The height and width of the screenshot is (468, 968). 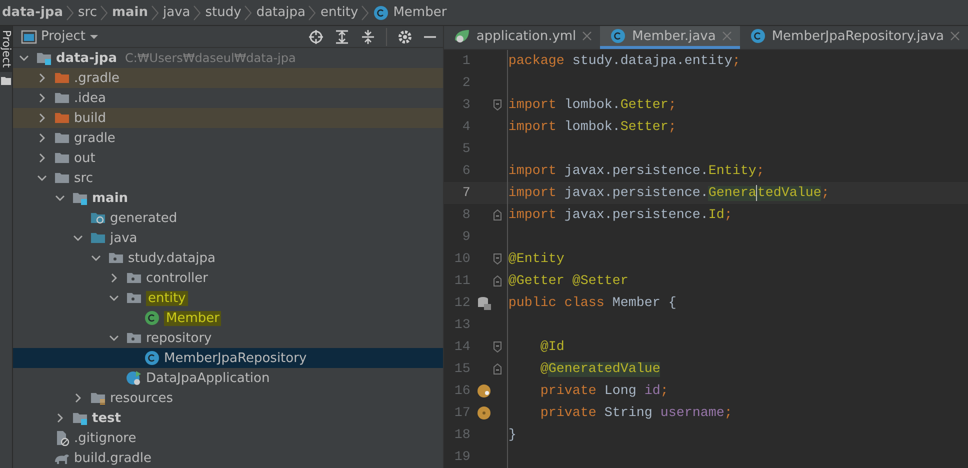 I want to click on line-number: 15, so click(x=461, y=369).